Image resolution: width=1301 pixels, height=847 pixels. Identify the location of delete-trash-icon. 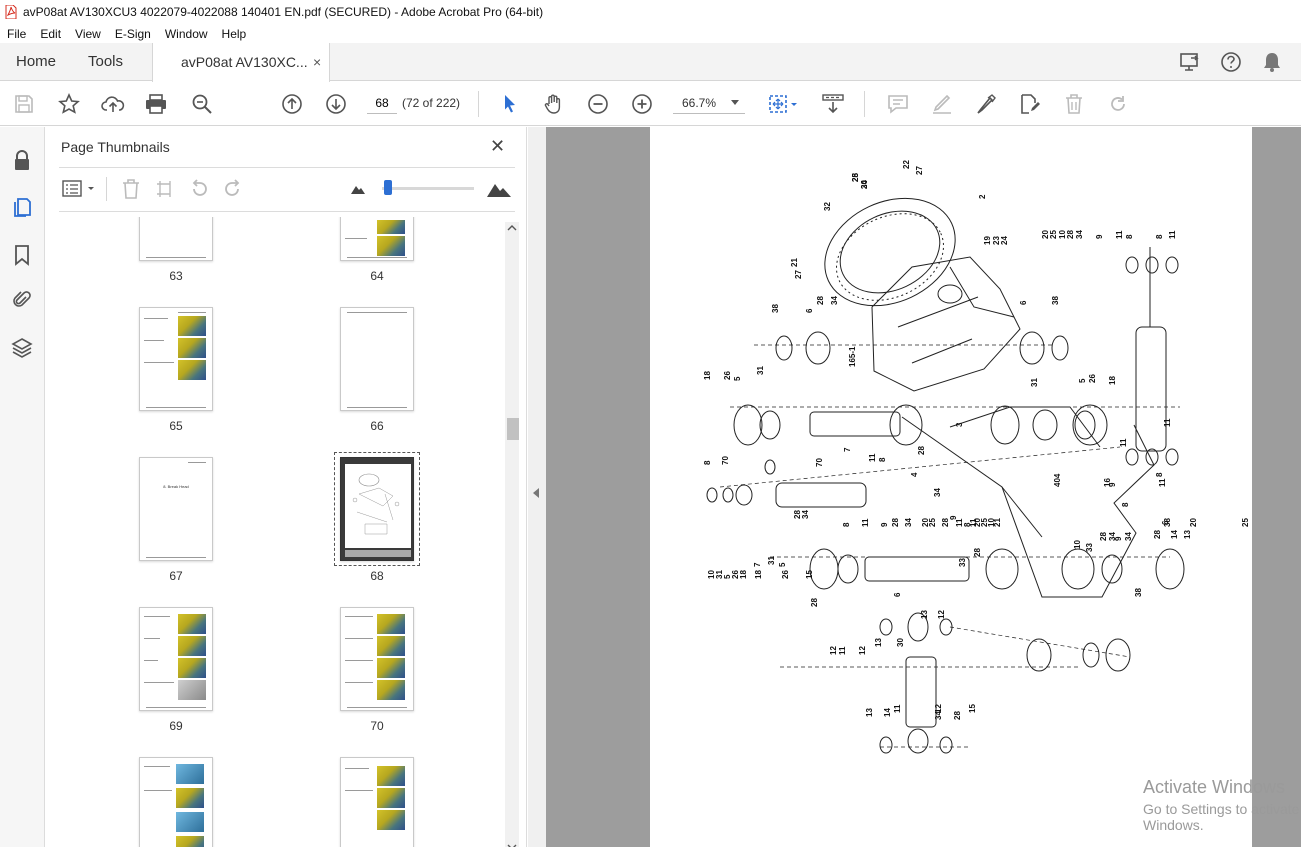
(1074, 104).